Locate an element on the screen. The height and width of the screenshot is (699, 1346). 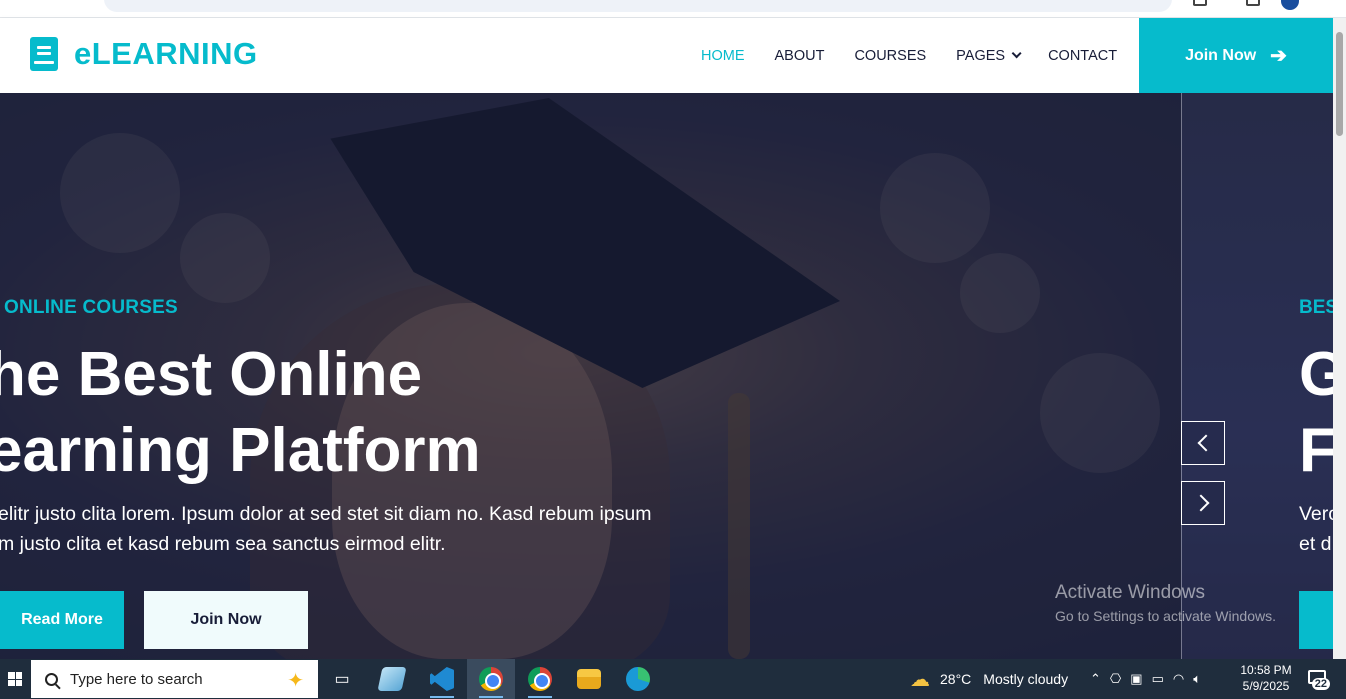
taskbar-app-file-explorer is located at coordinates (589, 679).